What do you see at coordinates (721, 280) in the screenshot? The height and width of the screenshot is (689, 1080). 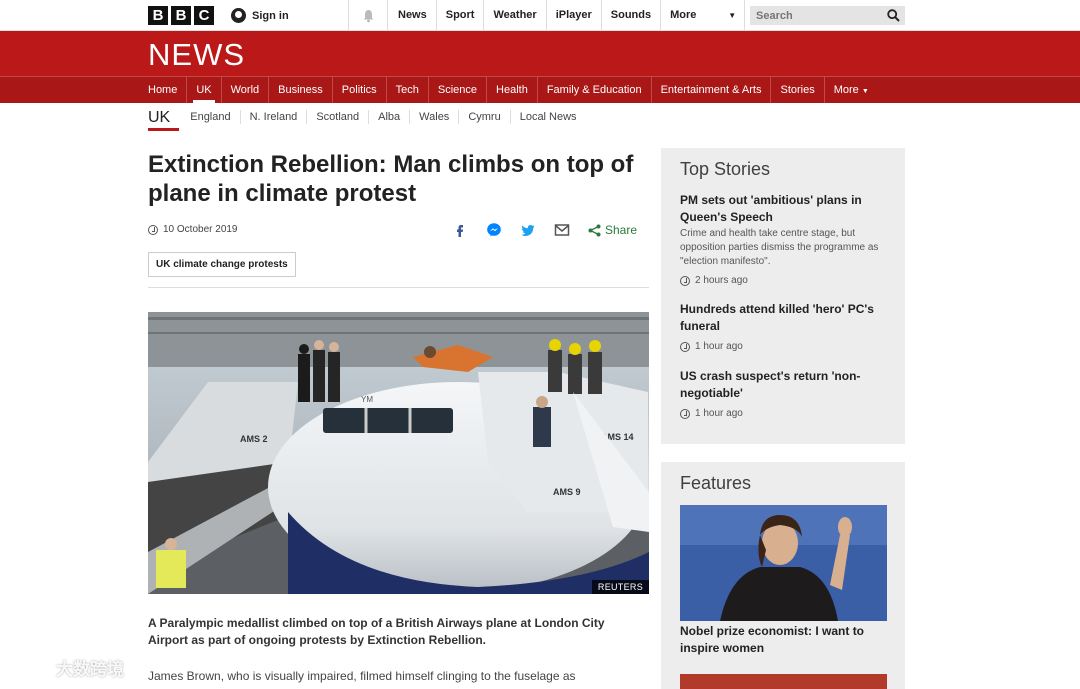 I see `top-story-time: 2 hours ago` at bounding box center [721, 280].